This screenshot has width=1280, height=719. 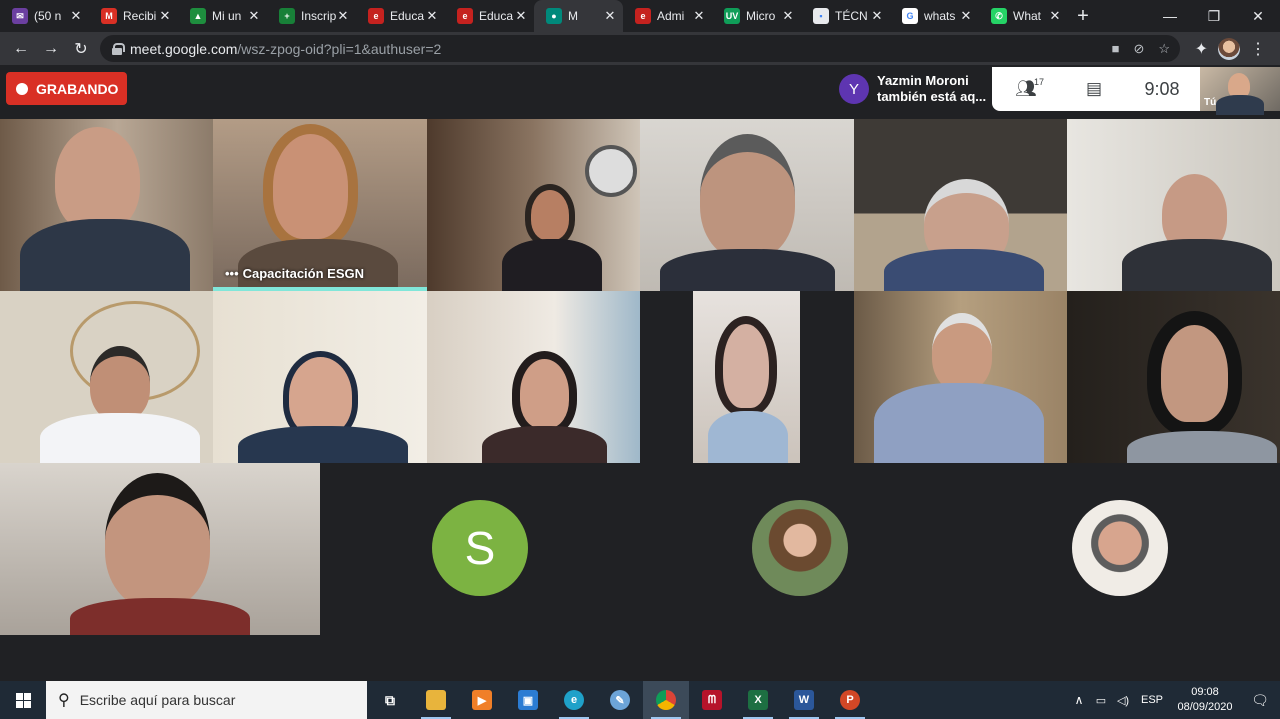 I want to click on minimize-icon: —, so click(x=1170, y=16).